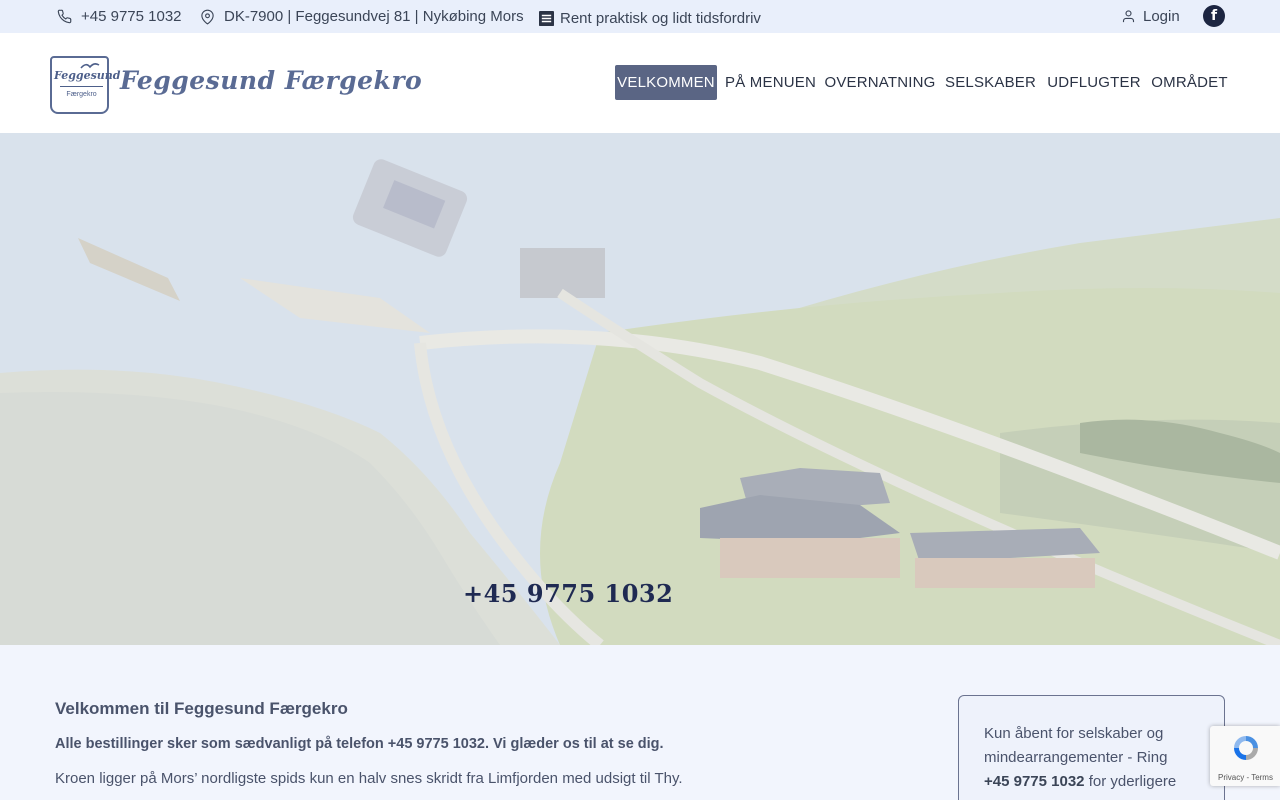  Describe the element at coordinates (201, 708) in the screenshot. I see `page-title: Velkommen til Feggesund Færgekro` at that location.